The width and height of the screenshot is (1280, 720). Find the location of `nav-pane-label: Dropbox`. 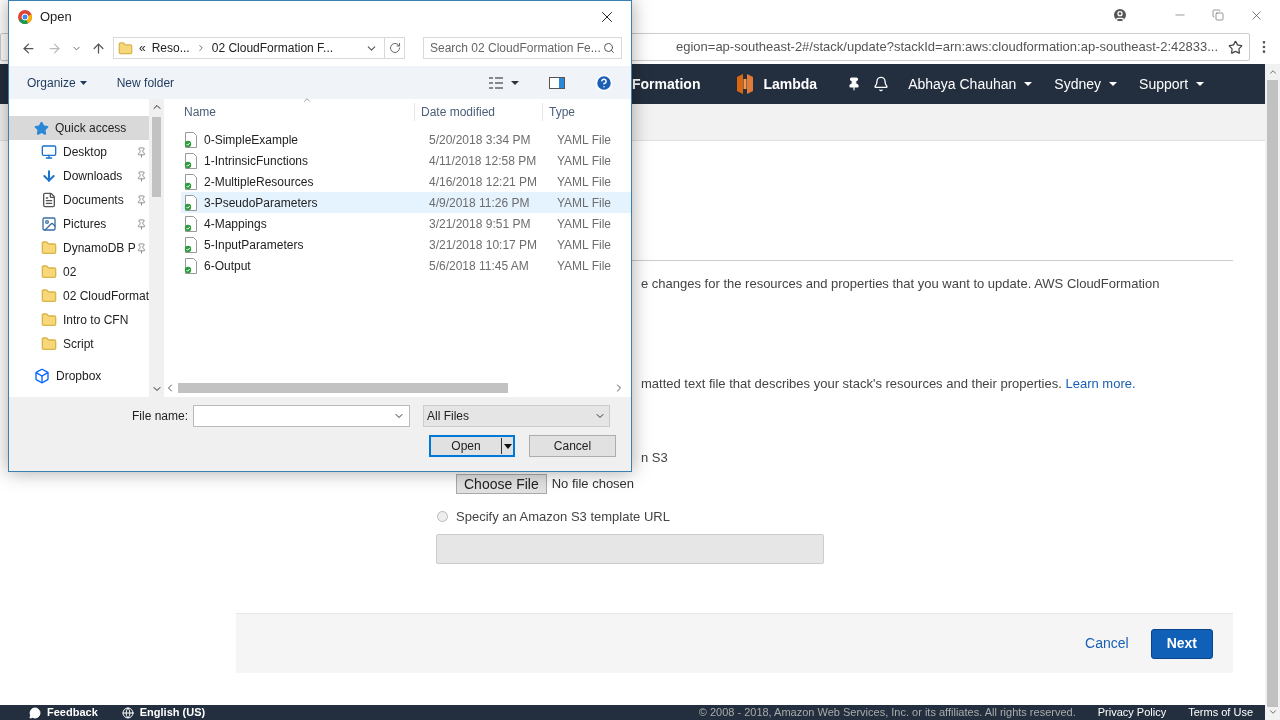

nav-pane-label: Dropbox is located at coordinates (79, 376).